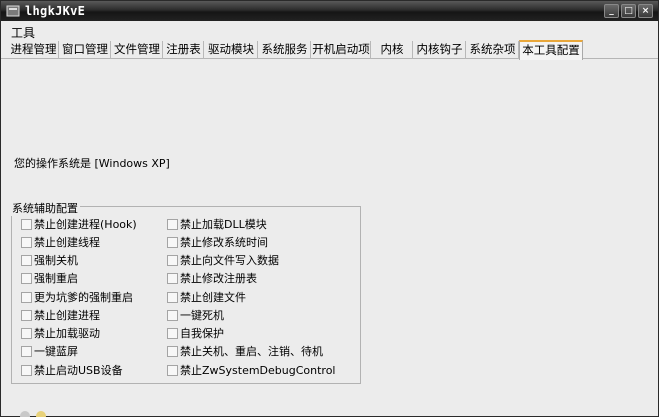 The width and height of the screenshot is (659, 417). Describe the element at coordinates (83, 297) in the screenshot. I see `option-label: 更为坑爹的强制重启` at that location.